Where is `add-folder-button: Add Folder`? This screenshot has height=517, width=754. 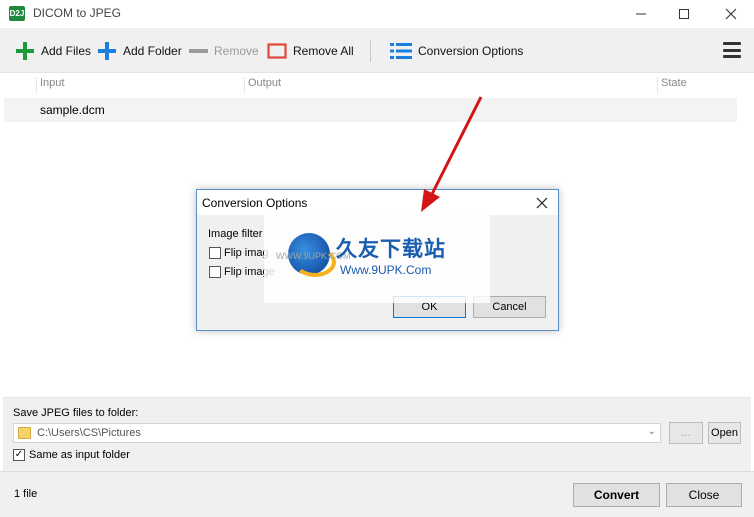
add-folder-button: Add Folder is located at coordinates (139, 51).